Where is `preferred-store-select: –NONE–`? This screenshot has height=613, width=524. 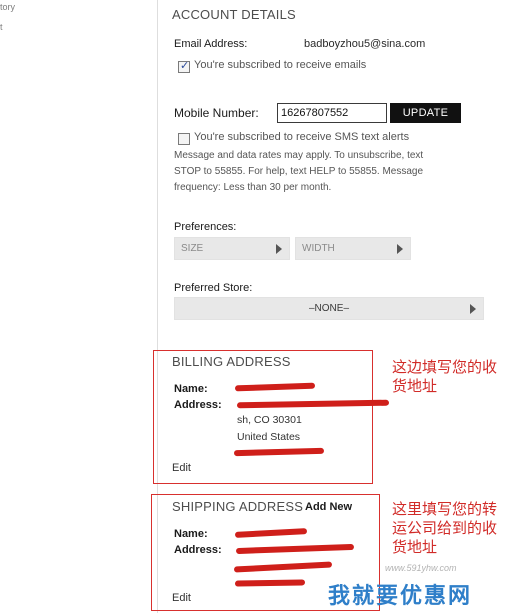 preferred-store-select: –NONE– is located at coordinates (329, 308).